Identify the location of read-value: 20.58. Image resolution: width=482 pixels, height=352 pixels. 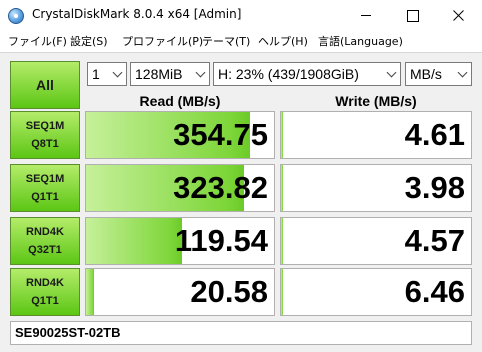
(229, 291).